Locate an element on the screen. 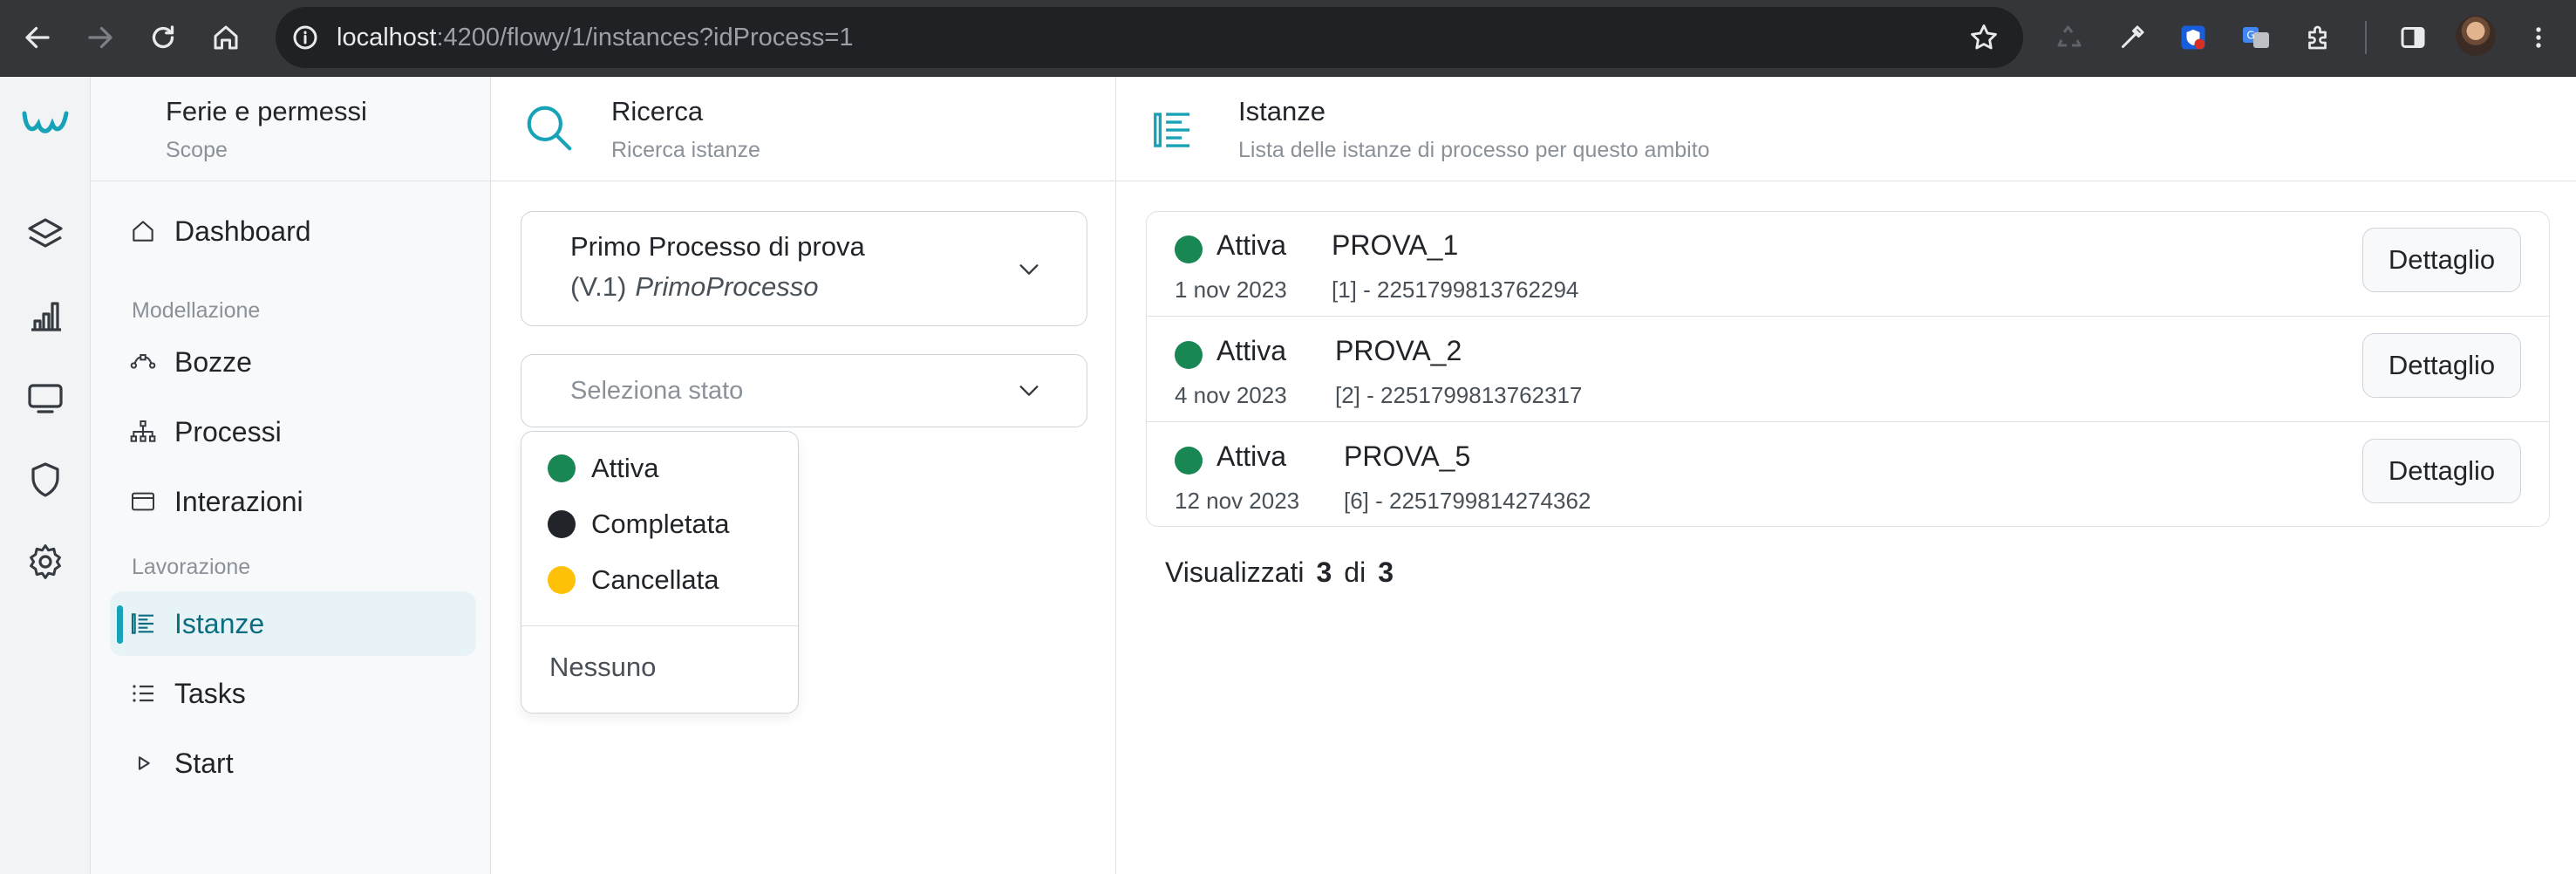 The image size is (2576, 874). extension-eyedropper-button is located at coordinates (2132, 37).